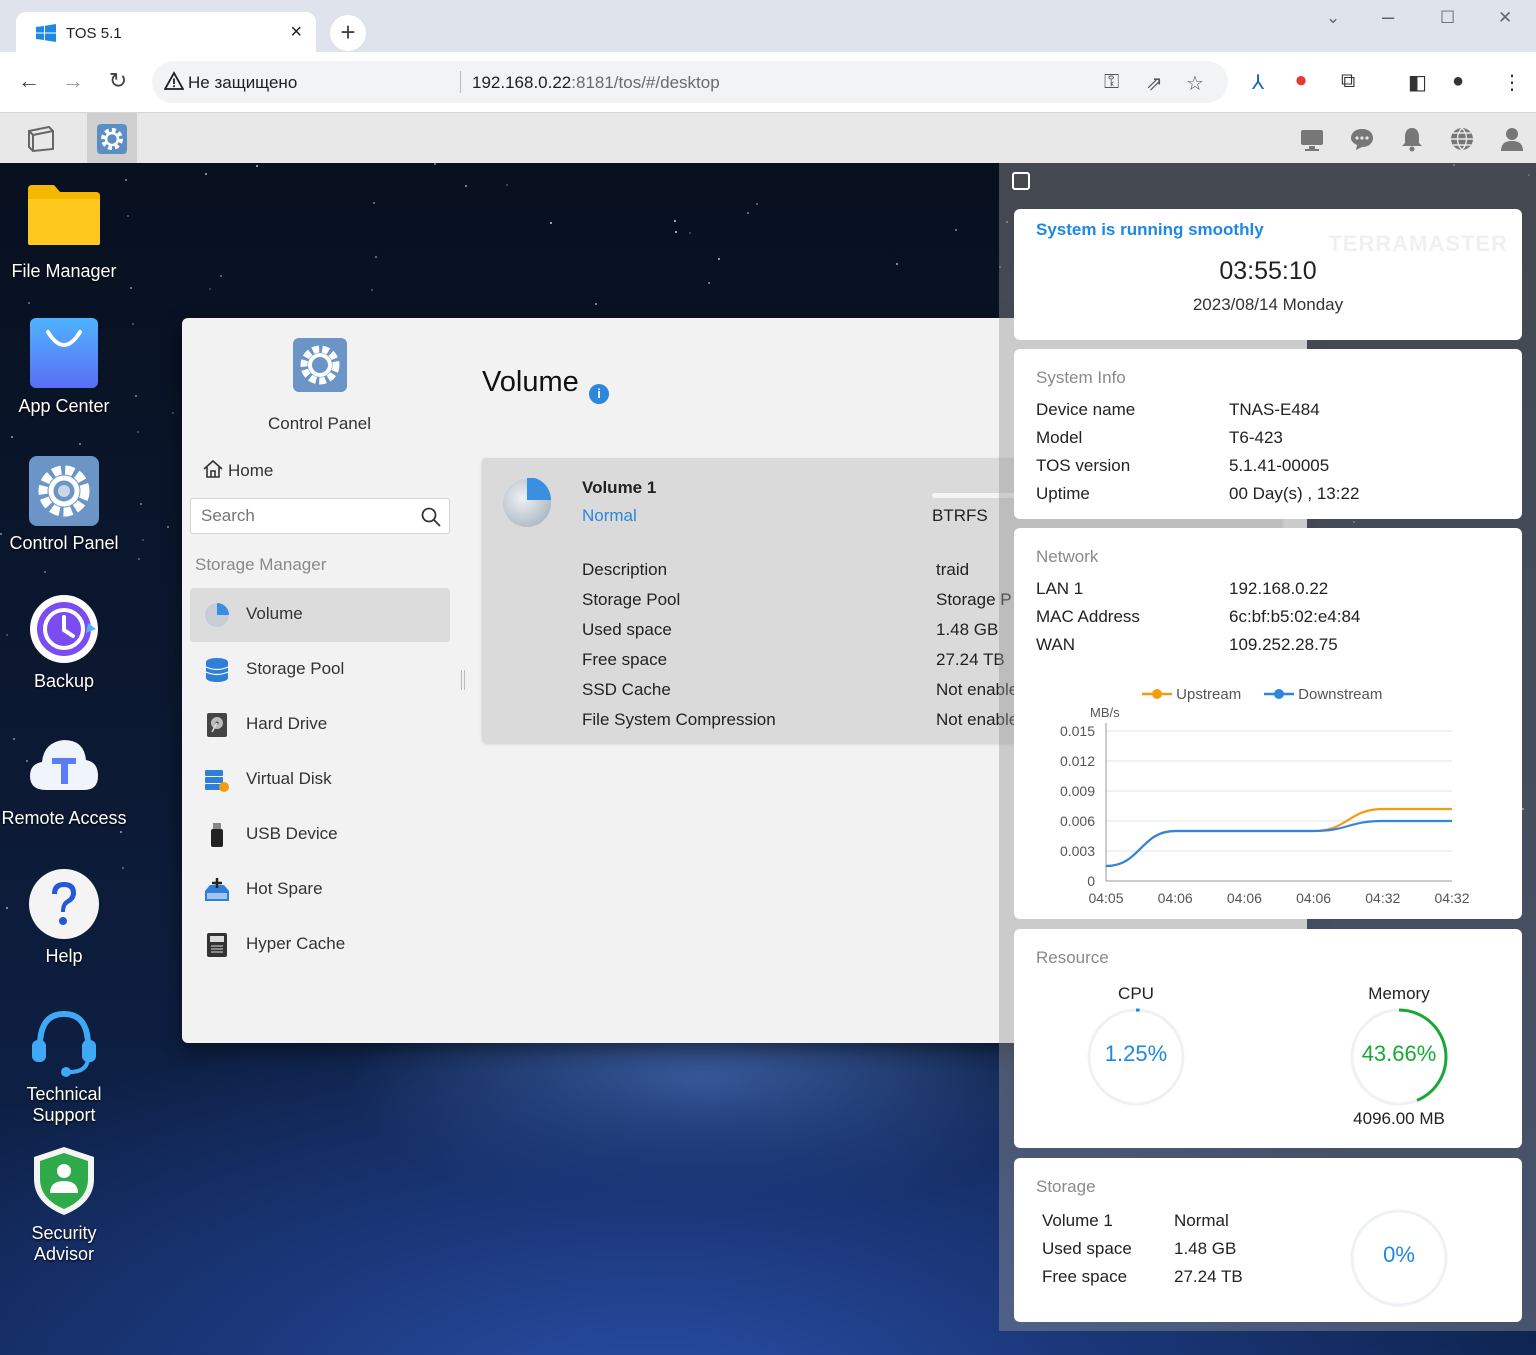 This screenshot has height=1355, width=1536. What do you see at coordinates (1512, 139) in the screenshot?
I see `user-icon` at bounding box center [1512, 139].